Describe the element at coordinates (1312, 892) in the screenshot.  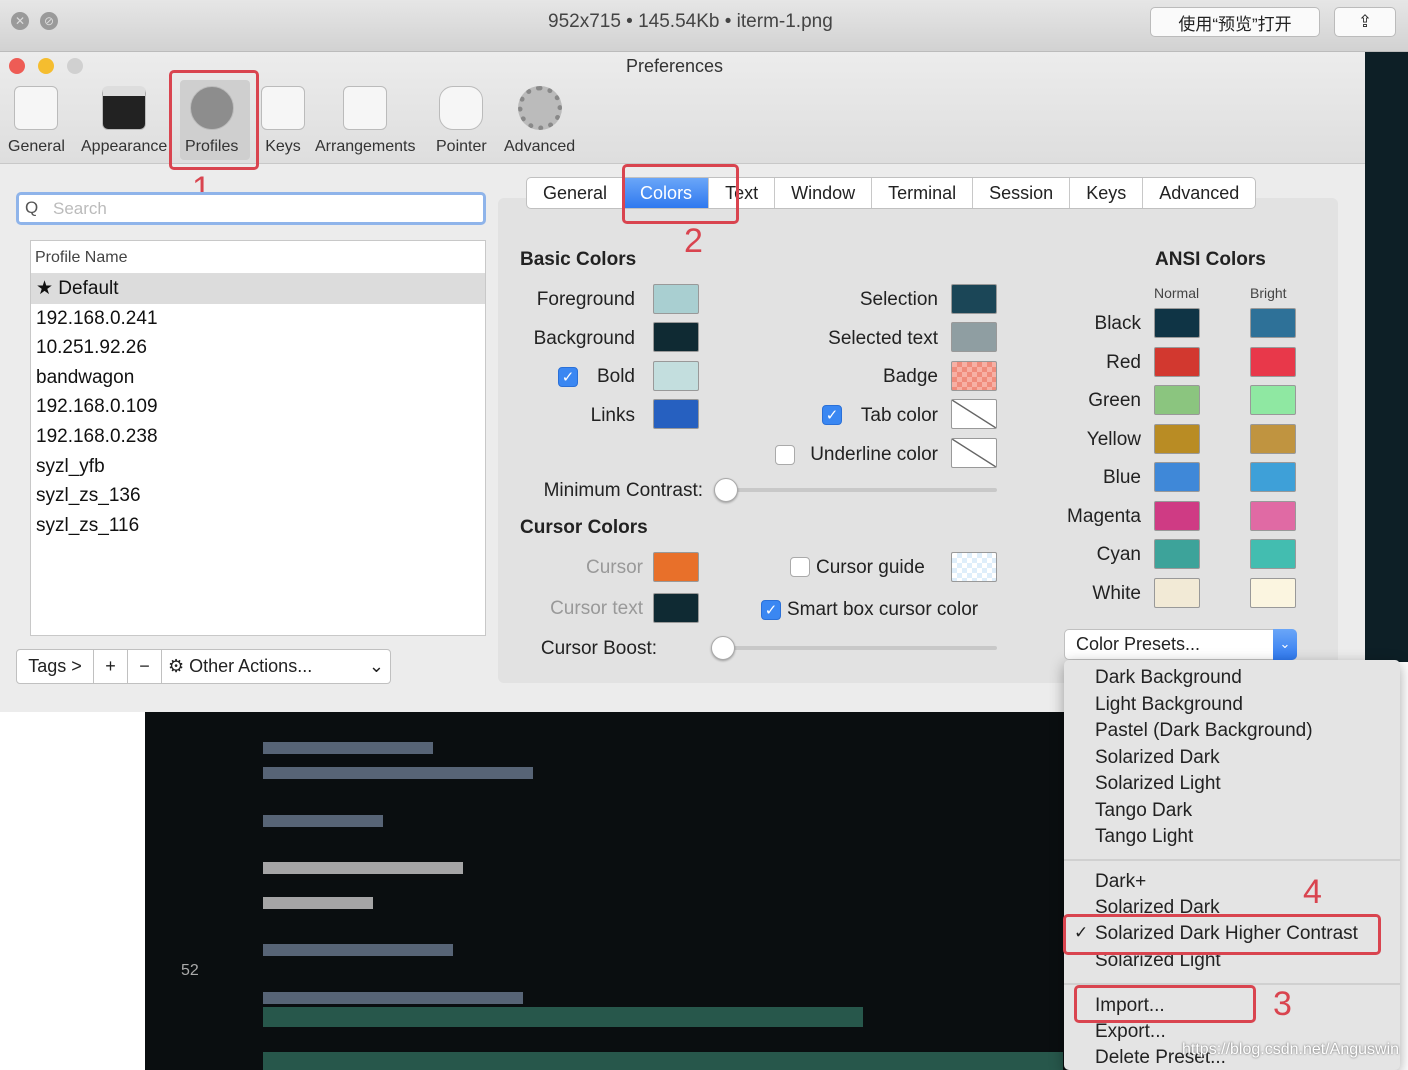
I see `annotation-4: 4` at that location.